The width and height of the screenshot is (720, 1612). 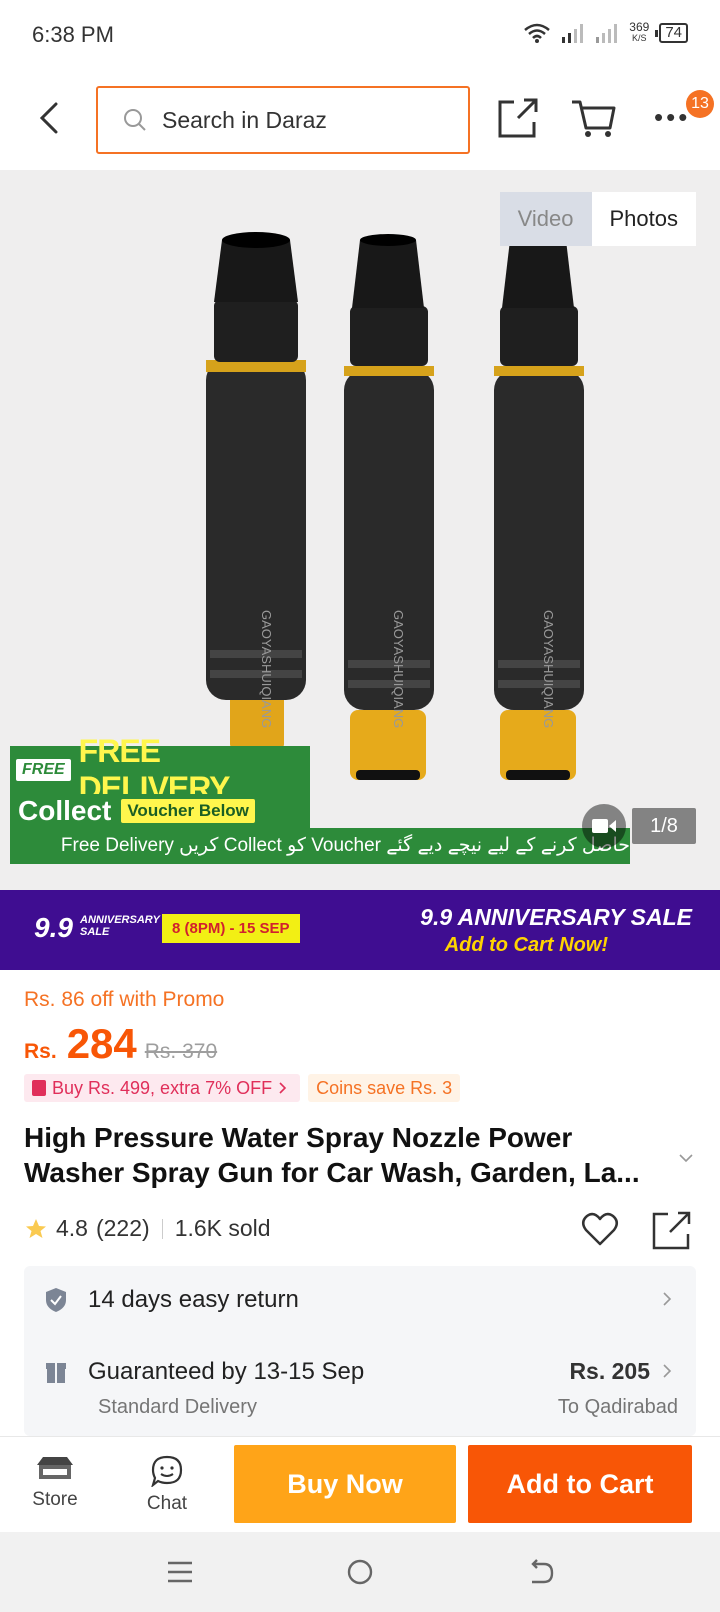 What do you see at coordinates (167, 1471) in the screenshot?
I see `chat-icon` at bounding box center [167, 1471].